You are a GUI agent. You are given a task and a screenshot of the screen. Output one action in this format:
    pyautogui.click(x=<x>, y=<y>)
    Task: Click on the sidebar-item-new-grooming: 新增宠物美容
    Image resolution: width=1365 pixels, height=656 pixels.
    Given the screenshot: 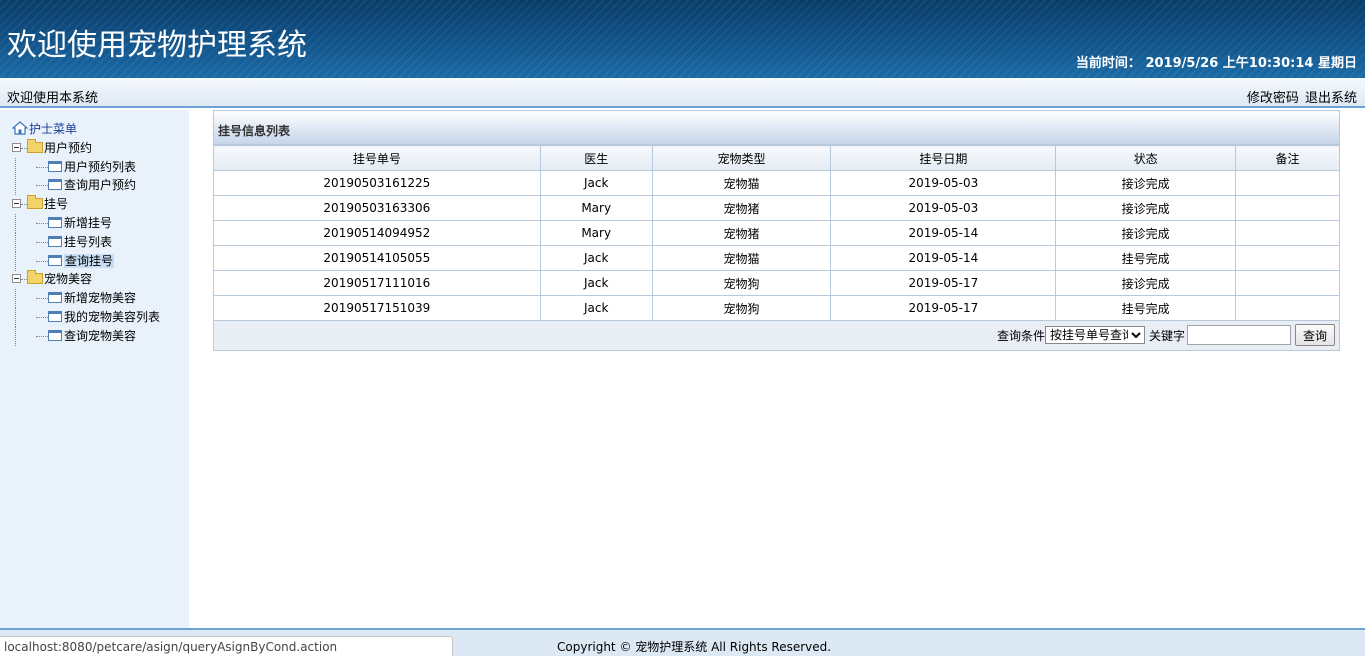 What is the action you would take?
    pyautogui.click(x=86, y=299)
    